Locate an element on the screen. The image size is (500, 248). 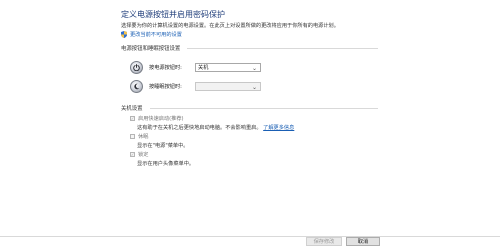
sleep-moon-icon is located at coordinates (136, 86).